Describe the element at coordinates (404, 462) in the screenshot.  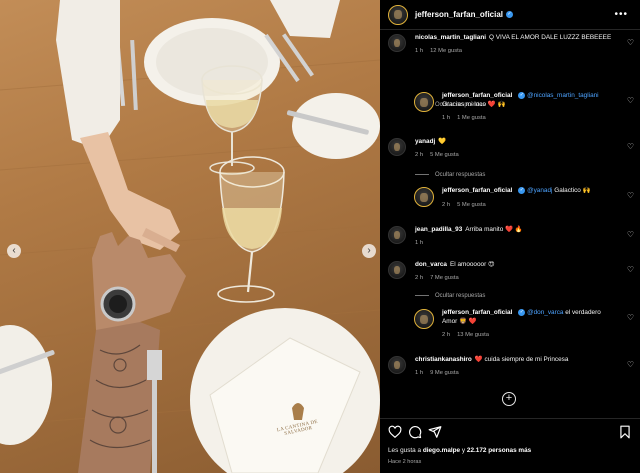
I see `post-timestamp: Hace 2 horas` at that location.